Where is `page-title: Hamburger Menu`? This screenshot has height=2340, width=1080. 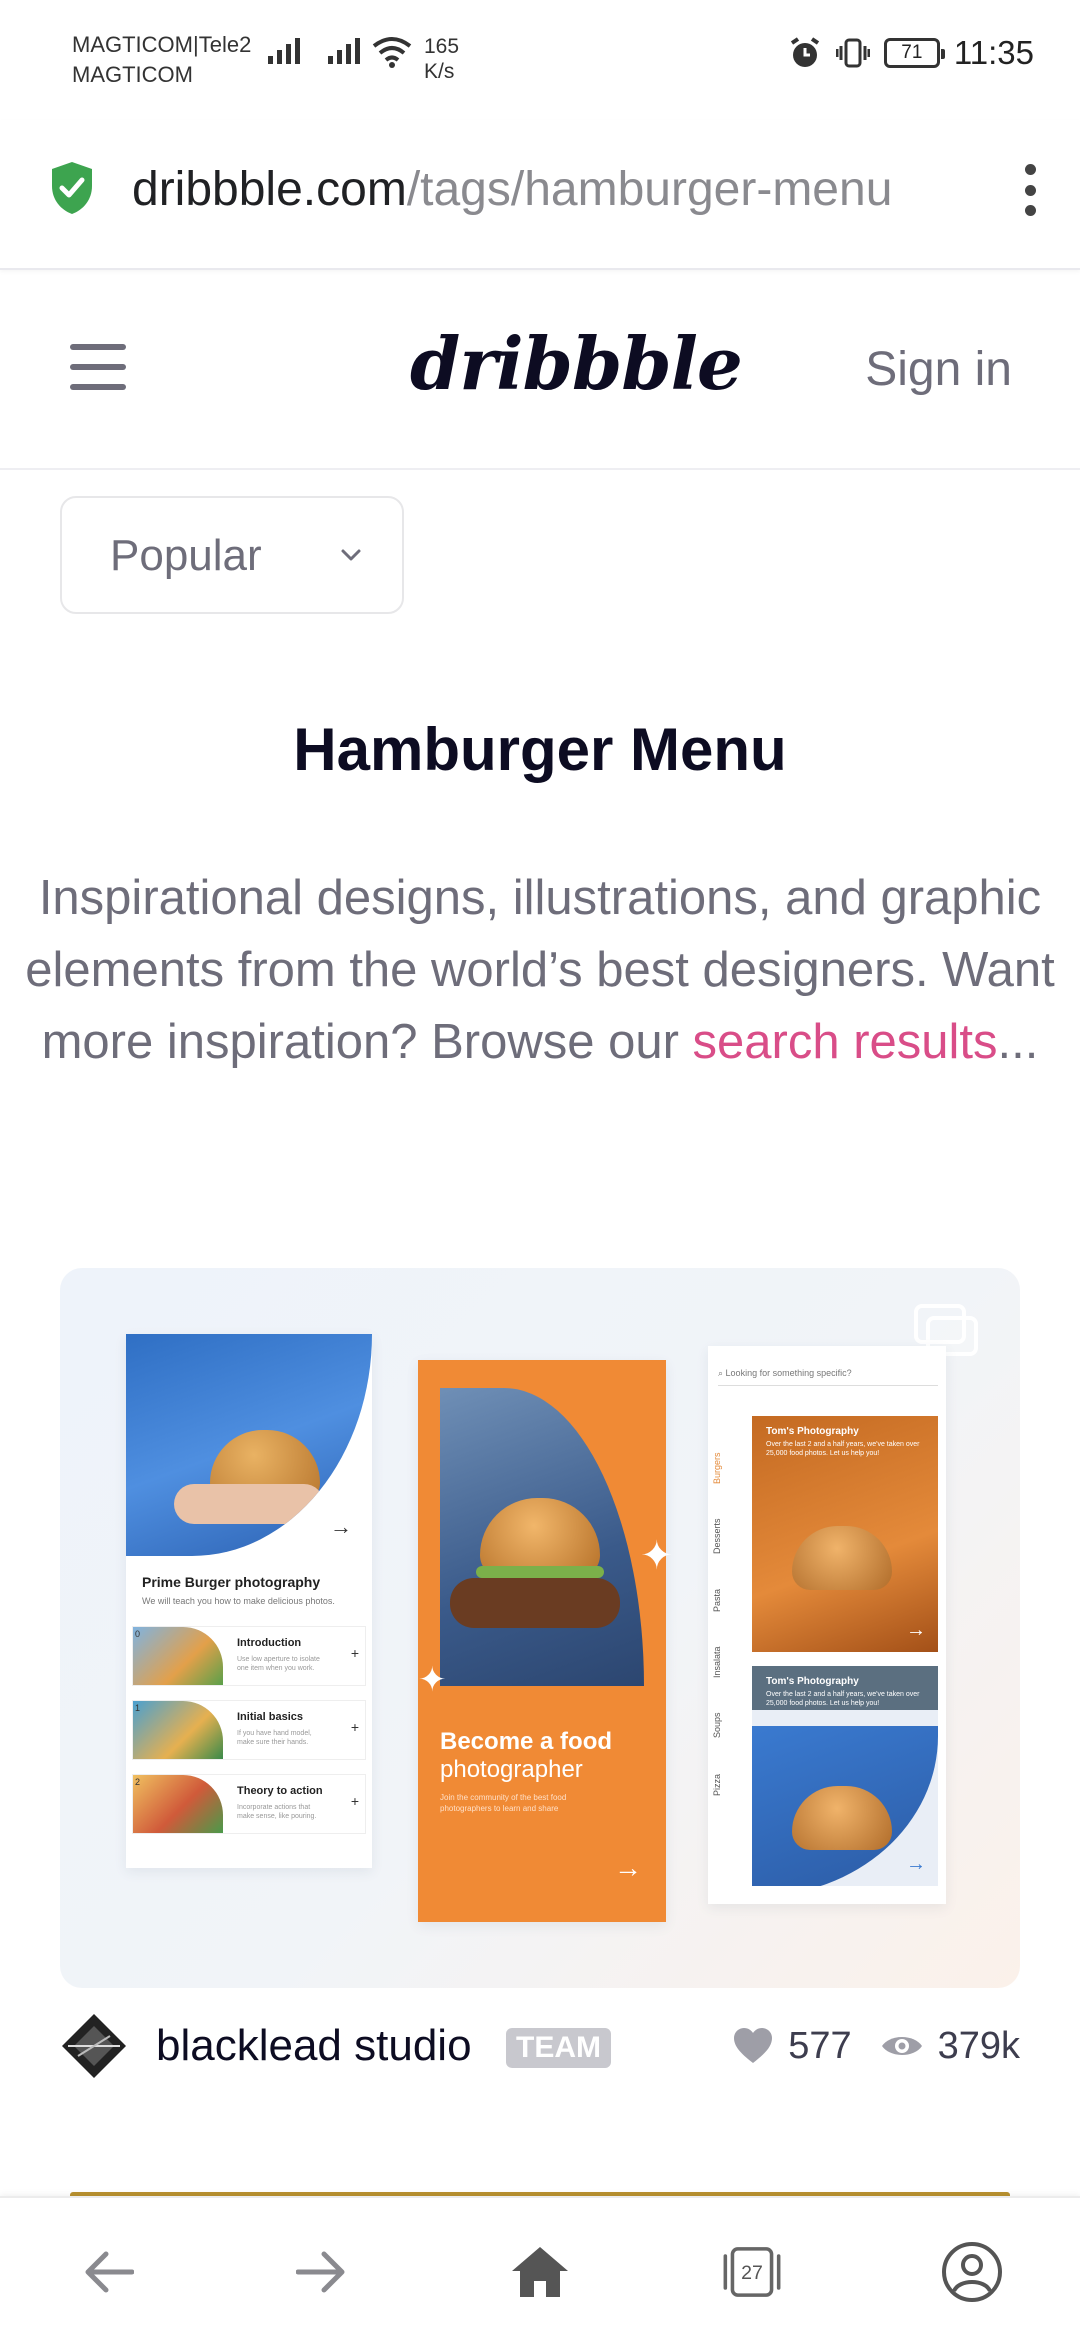
page-title: Hamburger Menu is located at coordinates (540, 749).